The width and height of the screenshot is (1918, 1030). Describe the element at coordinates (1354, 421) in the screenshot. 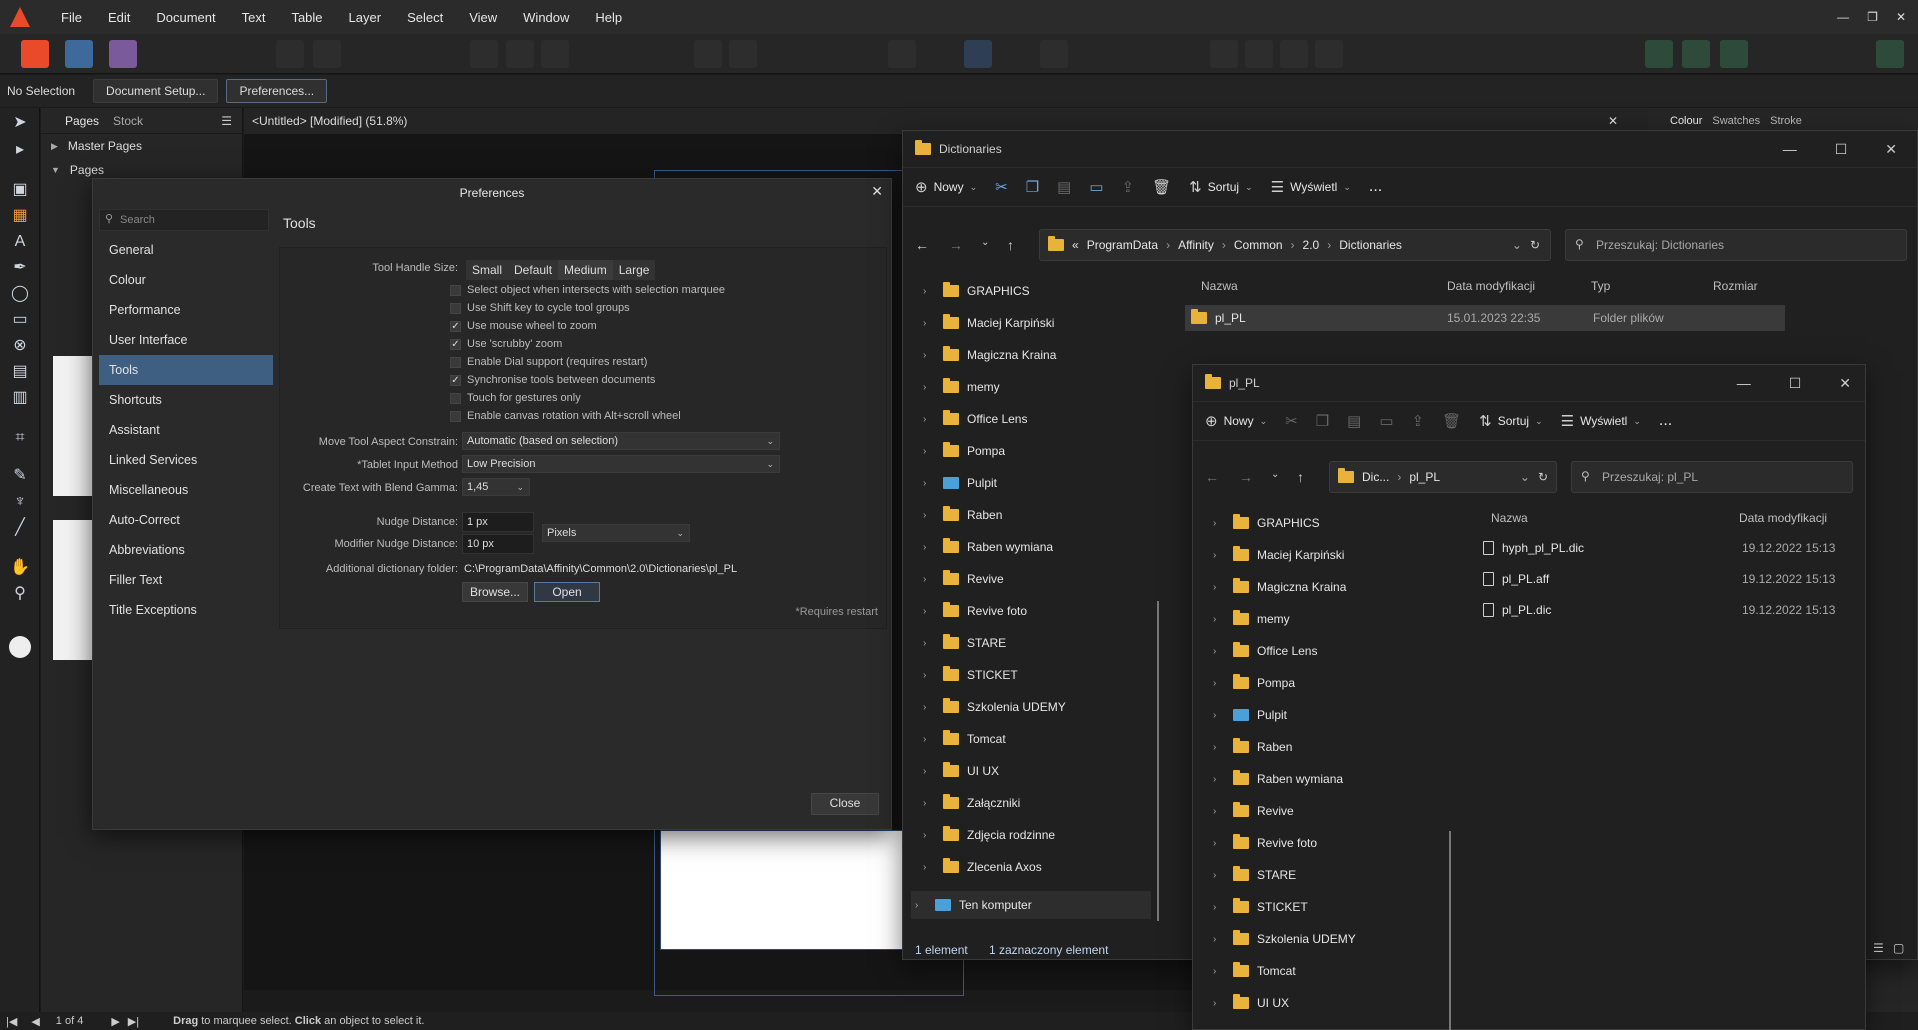

I see `paste-button: ▤` at that location.